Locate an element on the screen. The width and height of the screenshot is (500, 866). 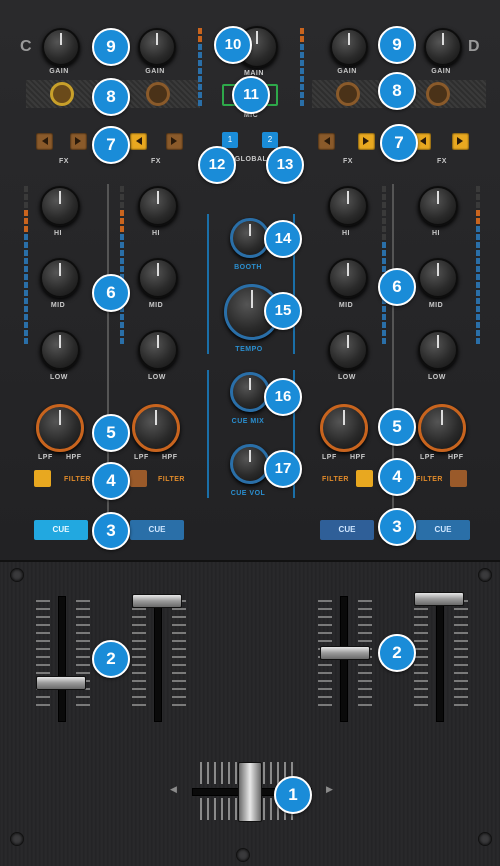
level-meter-main-right is located at coordinates (302, 68).